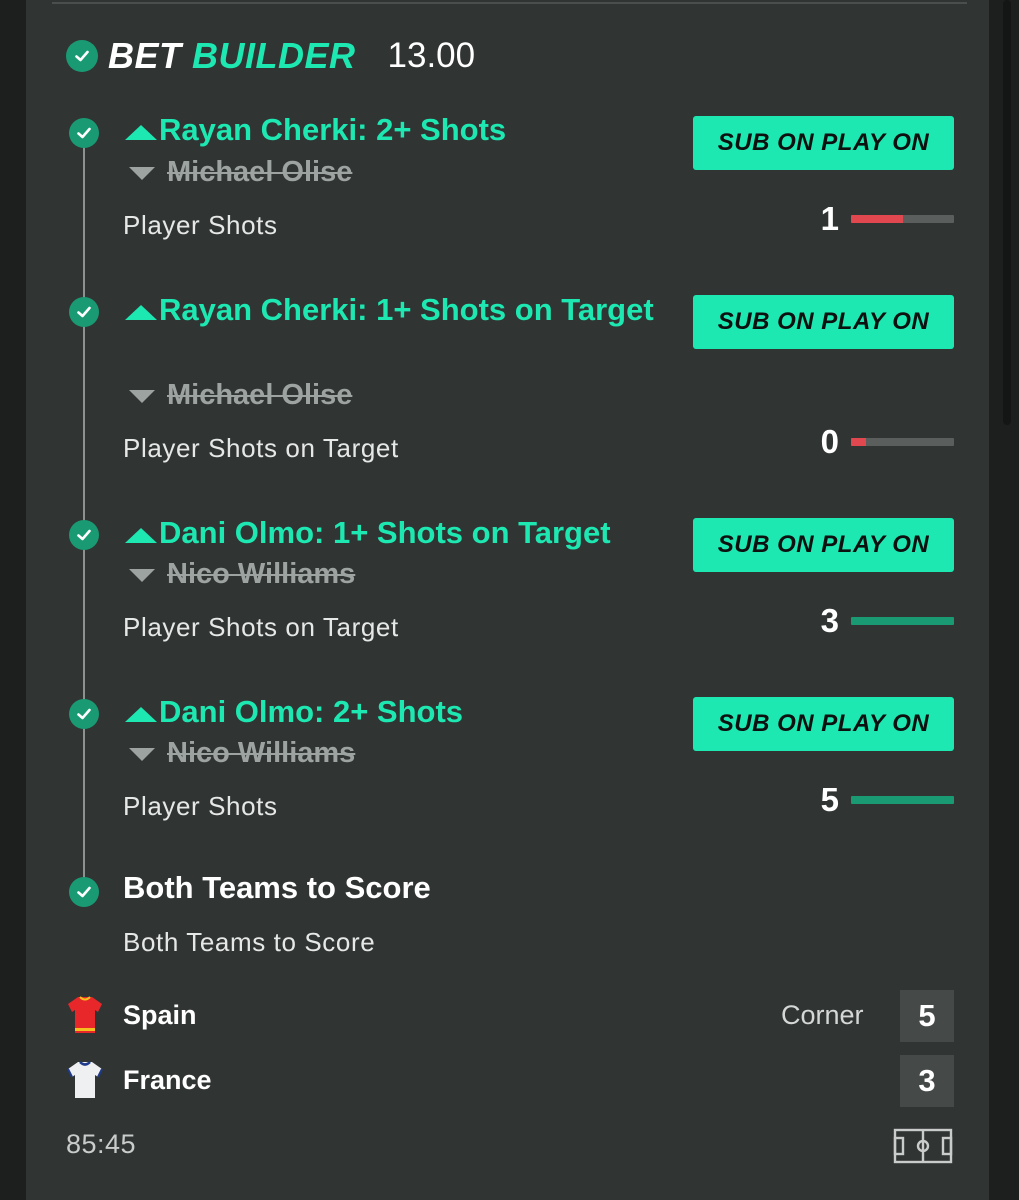 This screenshot has width=1019, height=1200. What do you see at coordinates (232, 55) in the screenshot?
I see `bet-builder-title: BET BUILDER` at bounding box center [232, 55].